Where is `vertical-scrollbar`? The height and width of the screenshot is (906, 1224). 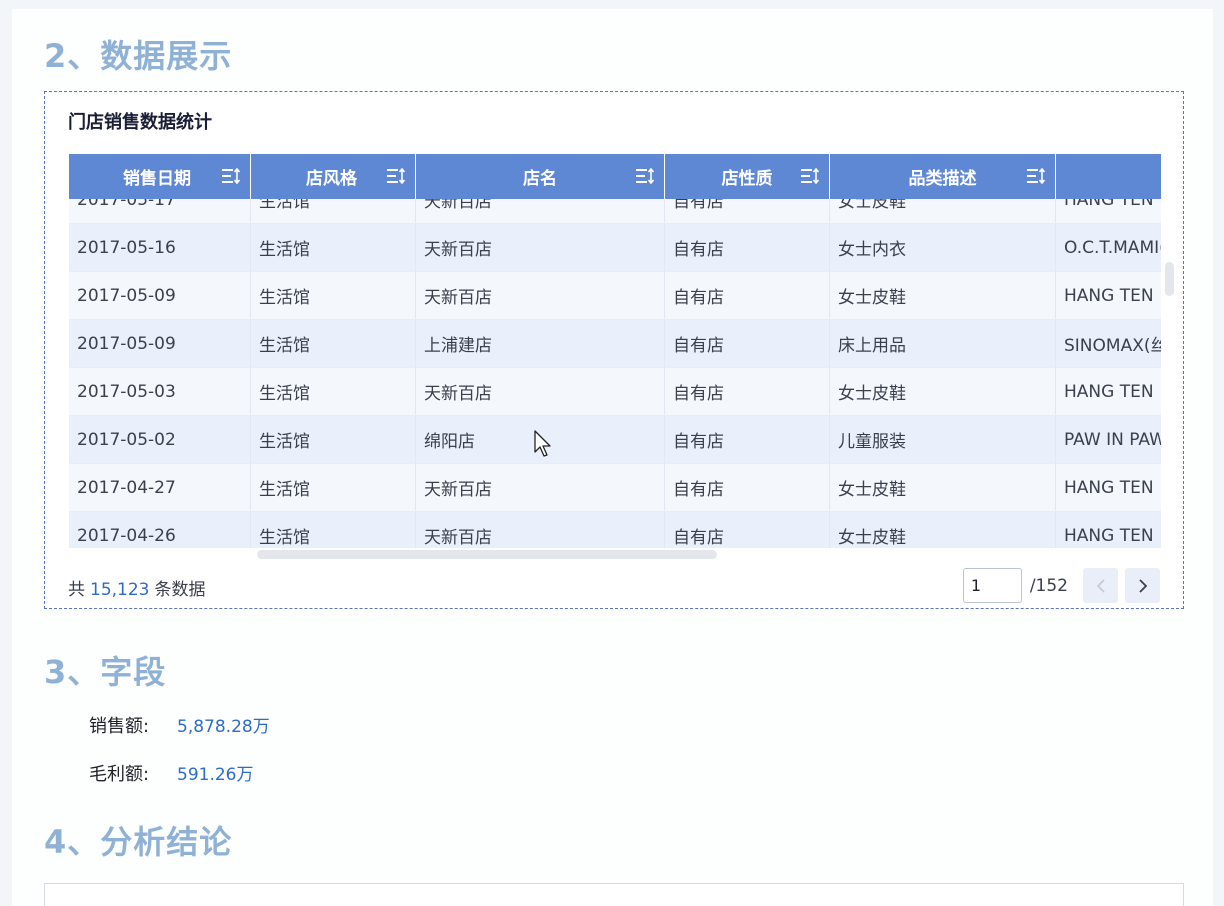 vertical-scrollbar is located at coordinates (1169, 279).